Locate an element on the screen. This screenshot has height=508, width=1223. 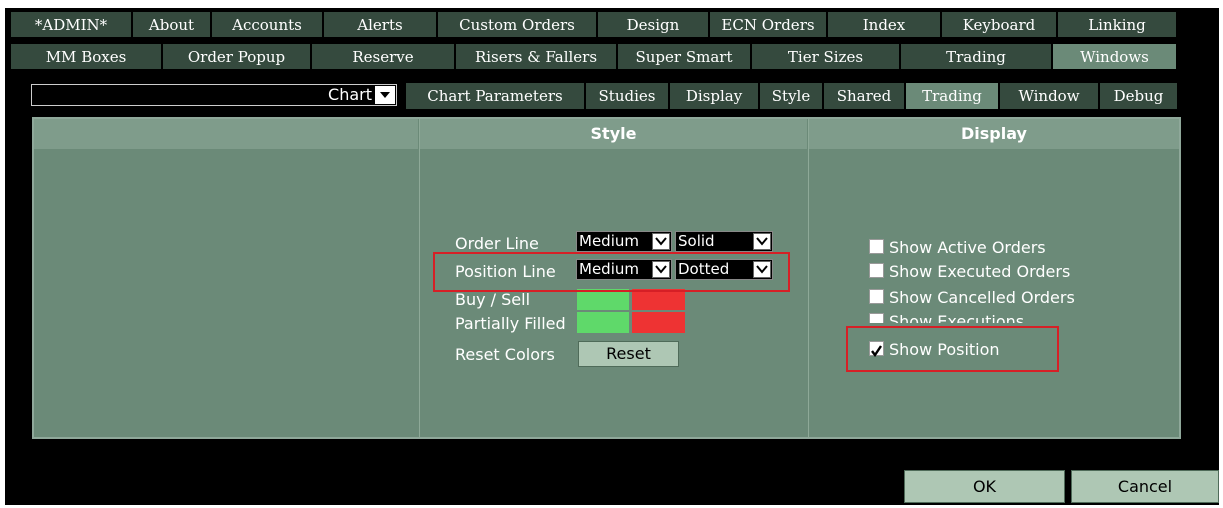
empty-column-header is located at coordinates (226, 134).